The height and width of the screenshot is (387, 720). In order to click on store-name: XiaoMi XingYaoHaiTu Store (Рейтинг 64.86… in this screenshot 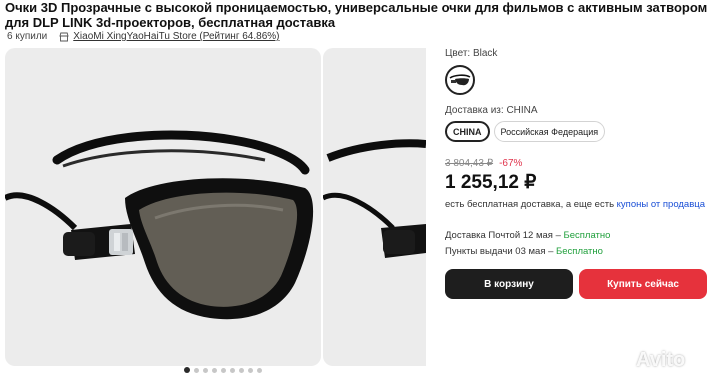, I will do `click(176, 36)`.